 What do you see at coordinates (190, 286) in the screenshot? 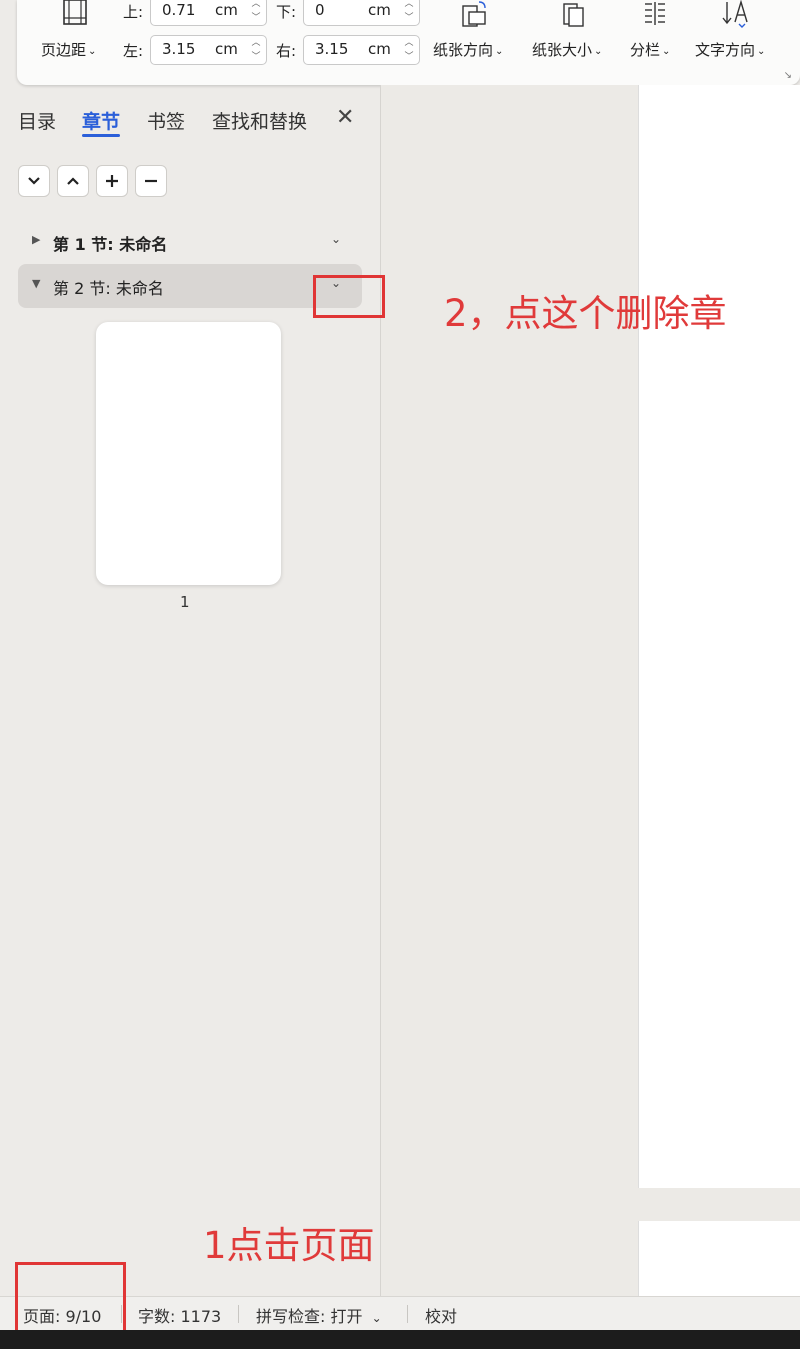
I see `section-item-2: ▼ 第 2 节: 未命名 ⌄` at bounding box center [190, 286].